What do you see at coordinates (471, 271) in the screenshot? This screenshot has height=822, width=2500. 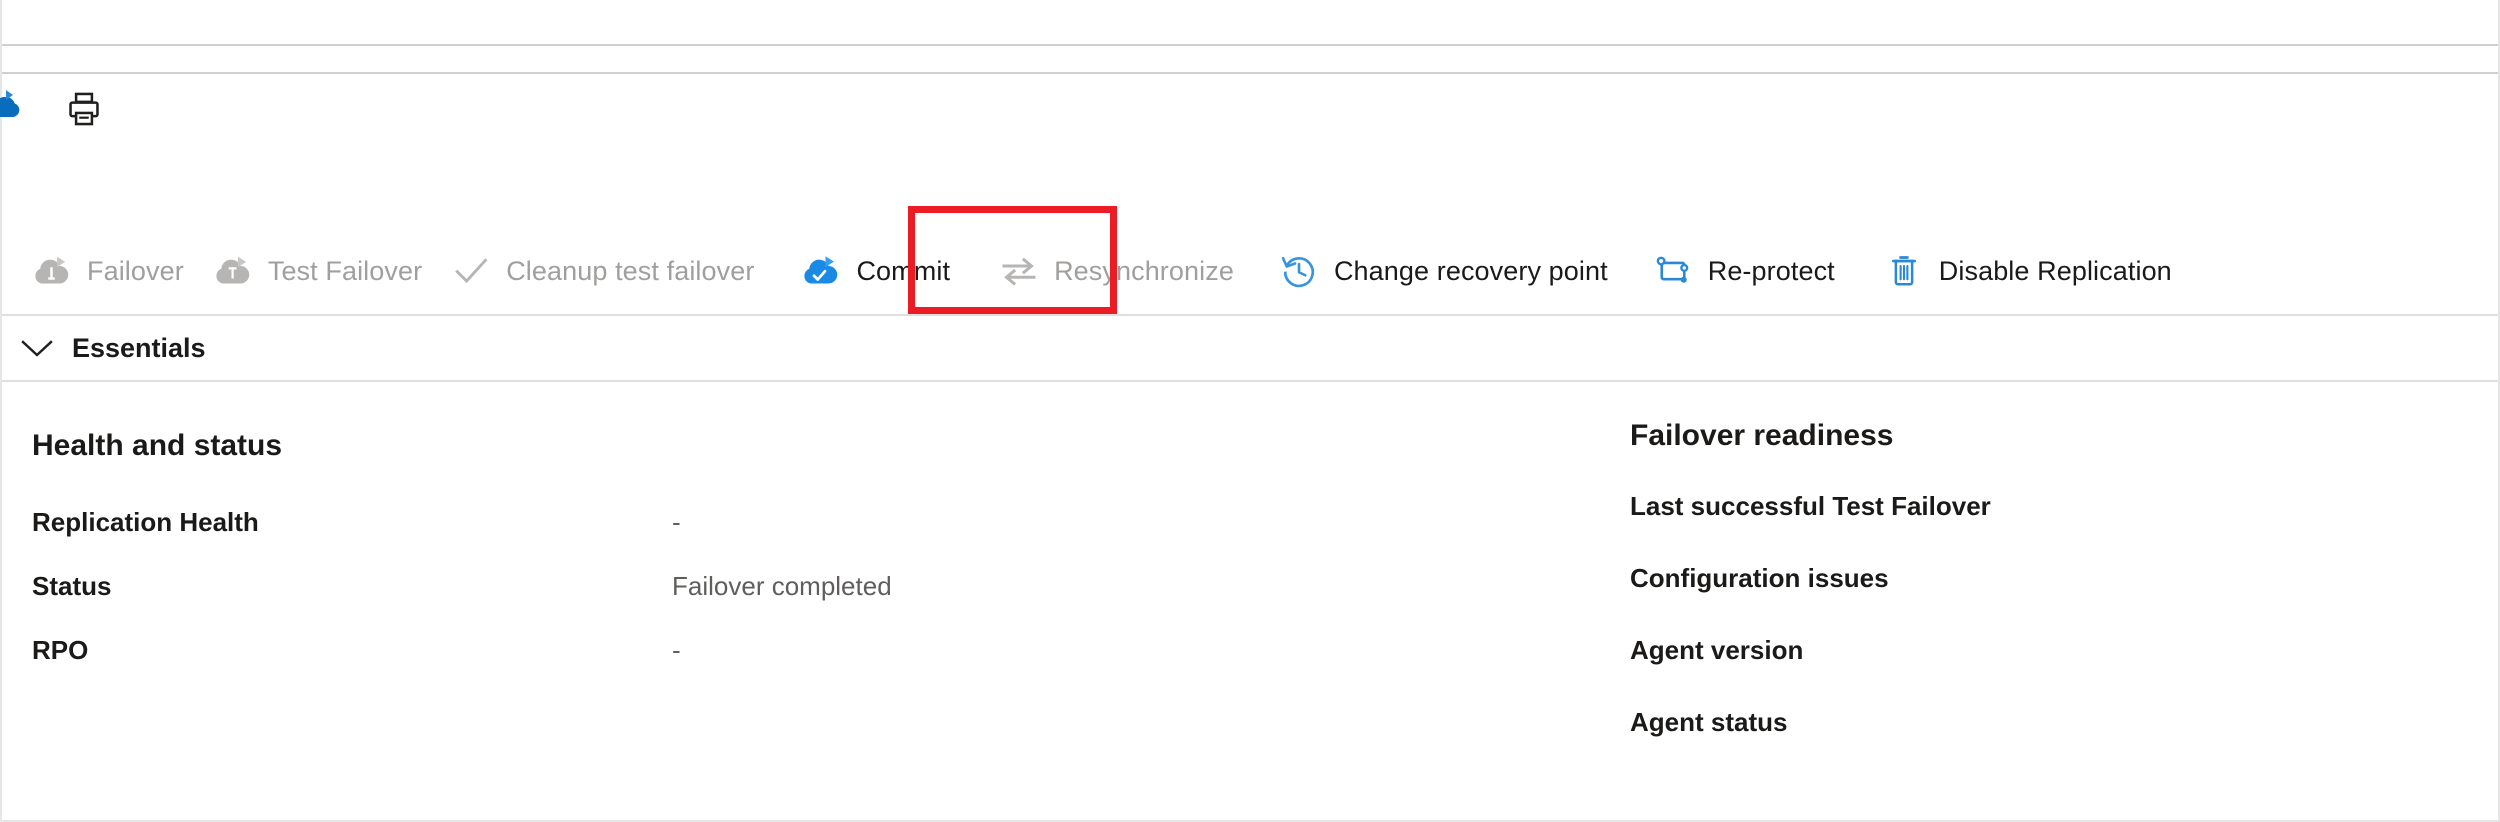 I see `checkmark-icon` at bounding box center [471, 271].